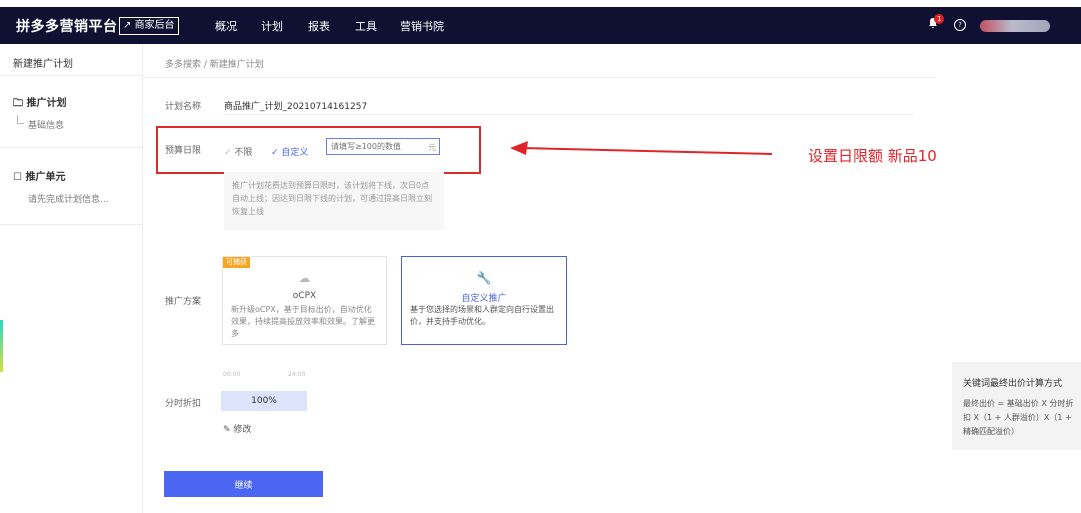 The image size is (1081, 513). I want to click on budget-label: 预算日限, so click(183, 151).